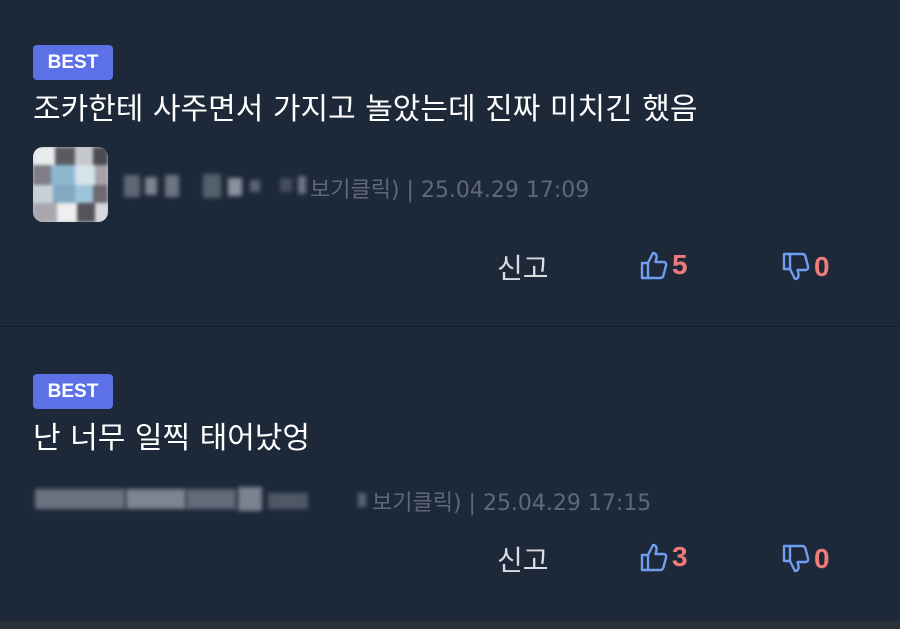  What do you see at coordinates (172, 438) in the screenshot?
I see `comment-text: 난 너무 일찍 태어났엉` at bounding box center [172, 438].